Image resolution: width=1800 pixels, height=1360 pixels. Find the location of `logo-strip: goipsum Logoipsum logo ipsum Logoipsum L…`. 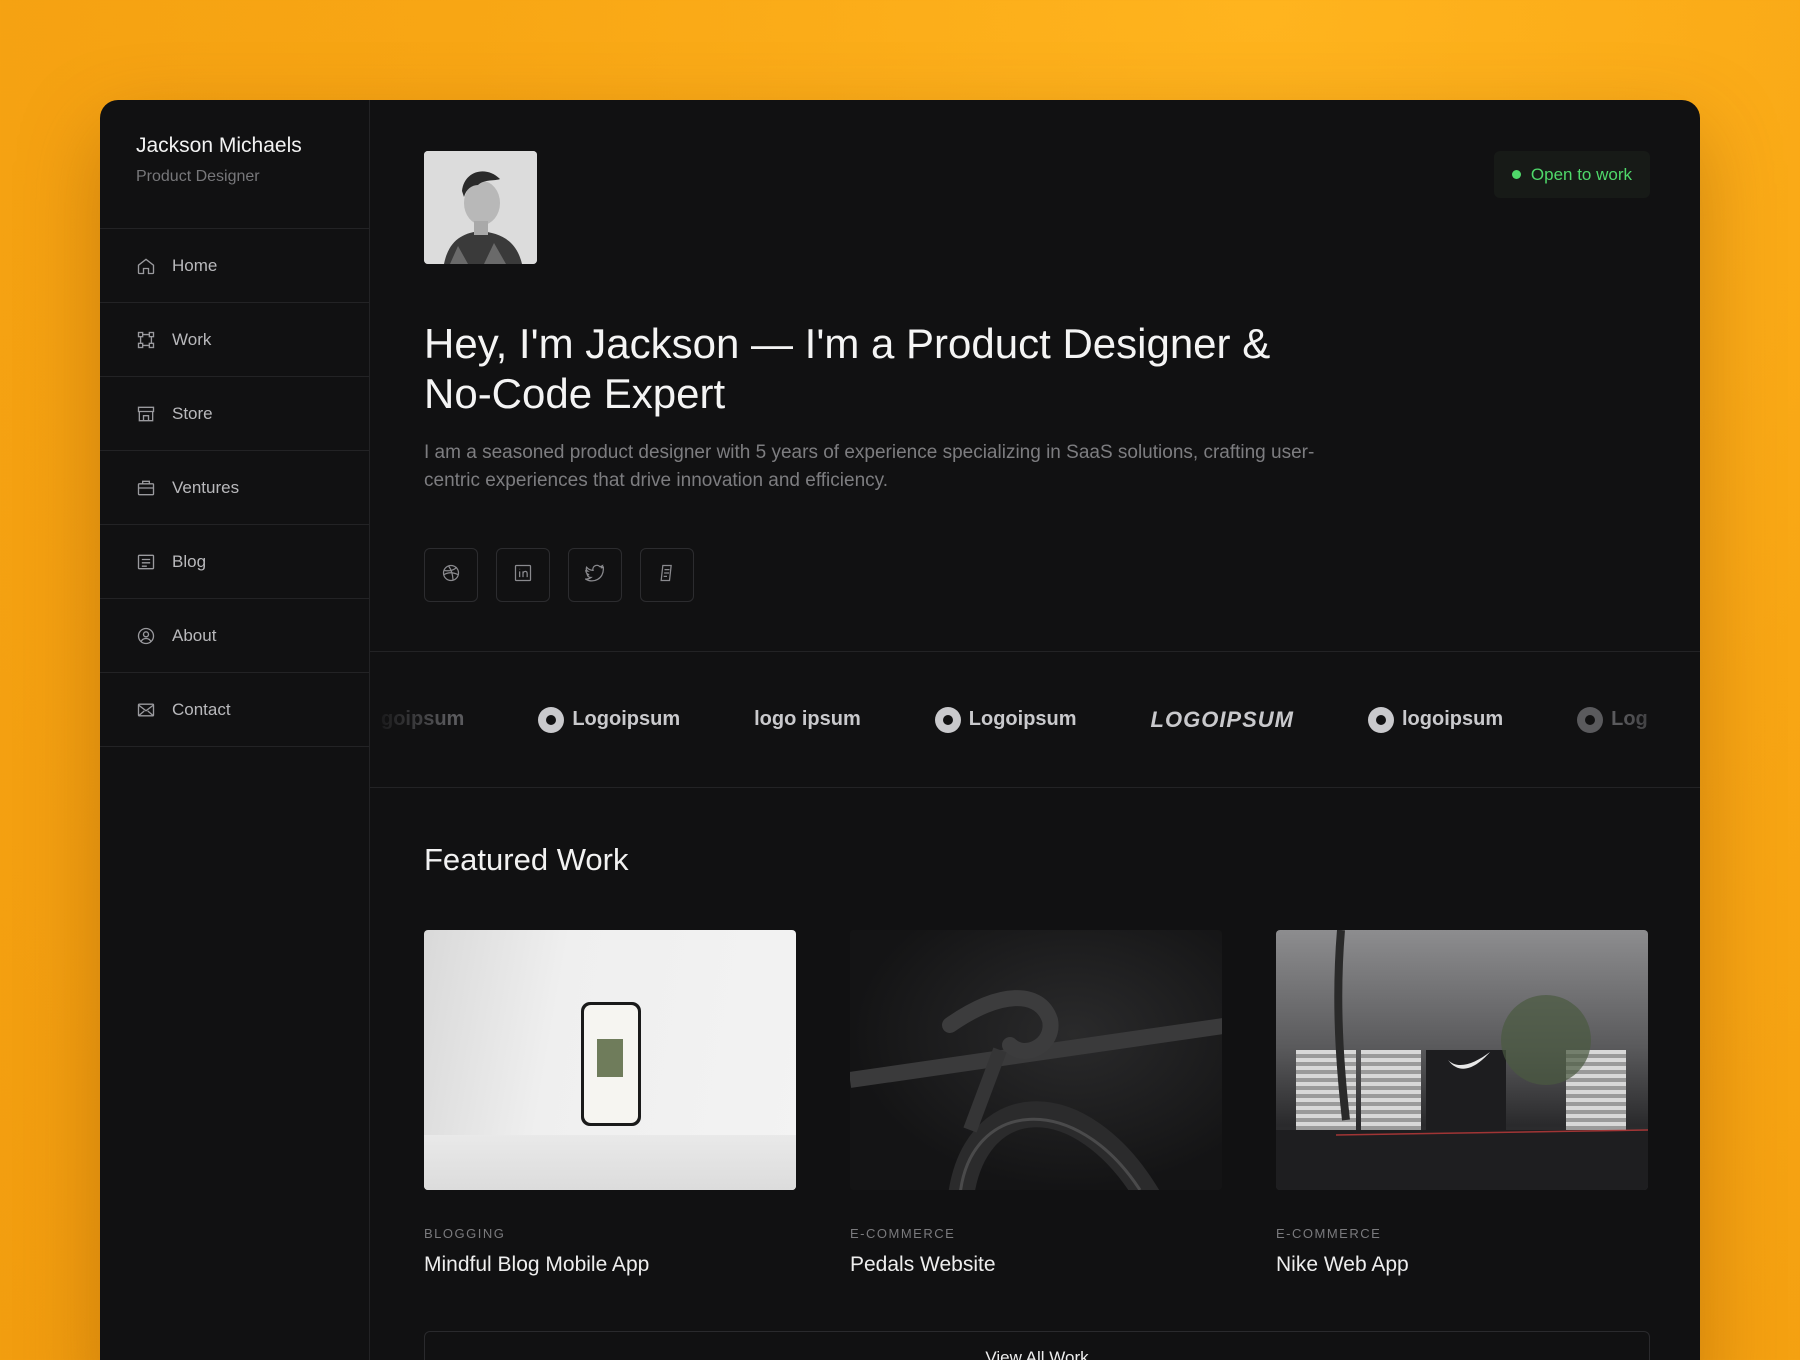

logo-strip: goipsum Logoipsum logo ipsum Logoipsum L… is located at coordinates (1040, 719).